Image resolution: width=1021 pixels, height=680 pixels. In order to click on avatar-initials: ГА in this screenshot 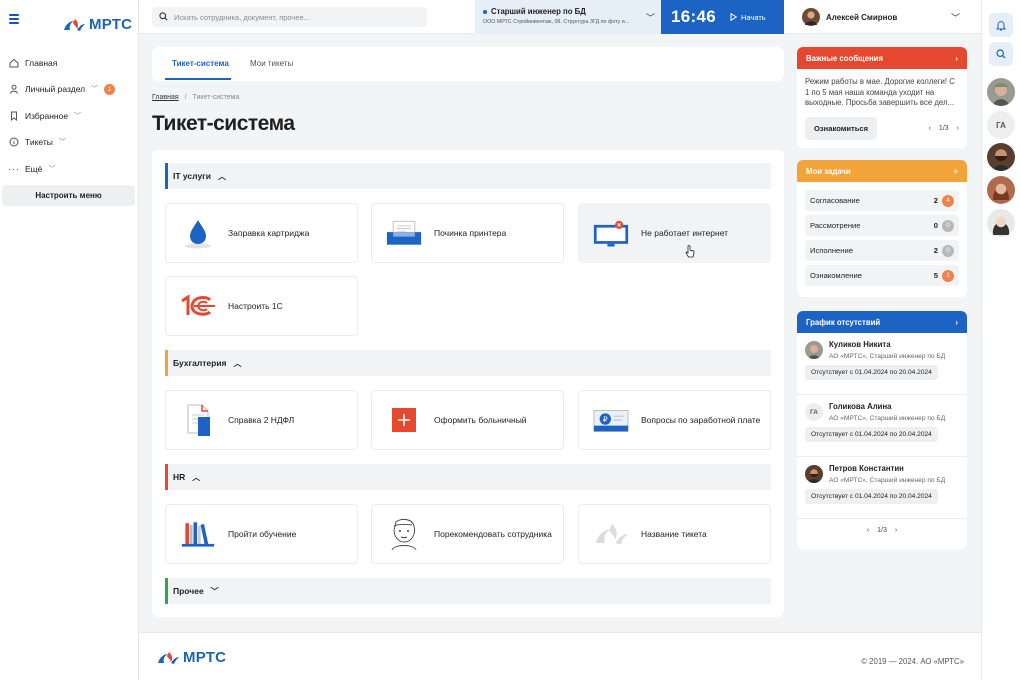, I will do `click(1001, 125)`.